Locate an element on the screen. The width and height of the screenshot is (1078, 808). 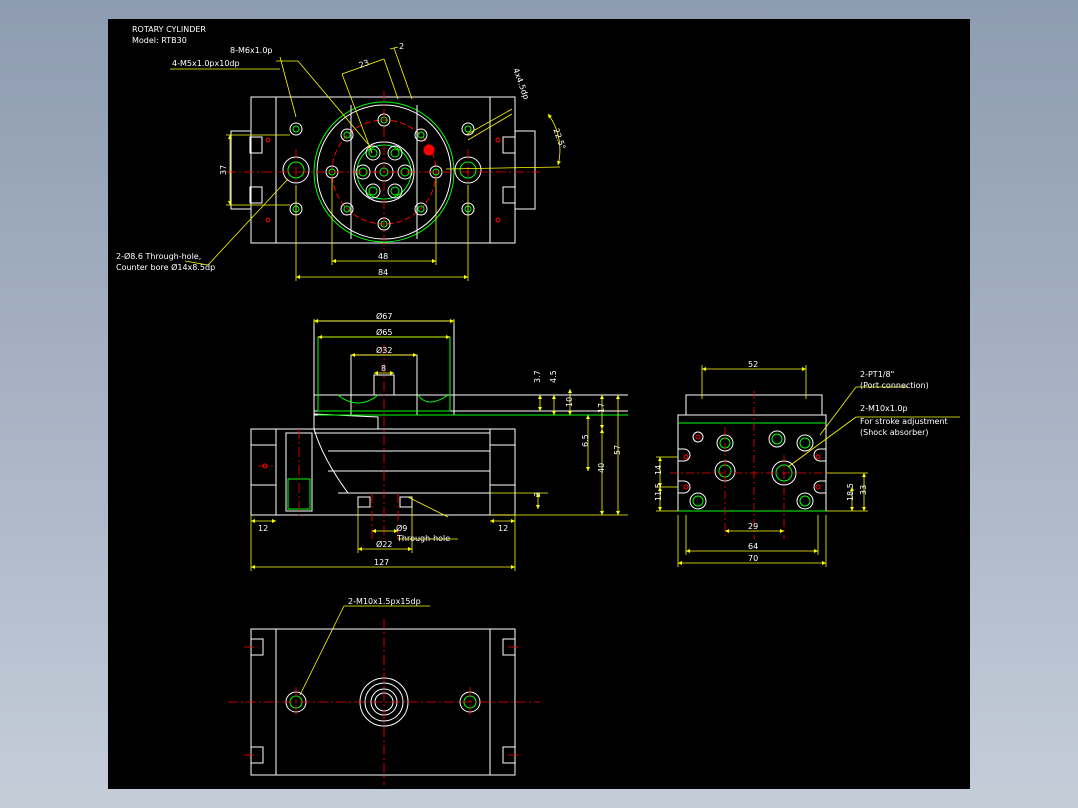
dim-12-right: 12 is located at coordinates (503, 528).